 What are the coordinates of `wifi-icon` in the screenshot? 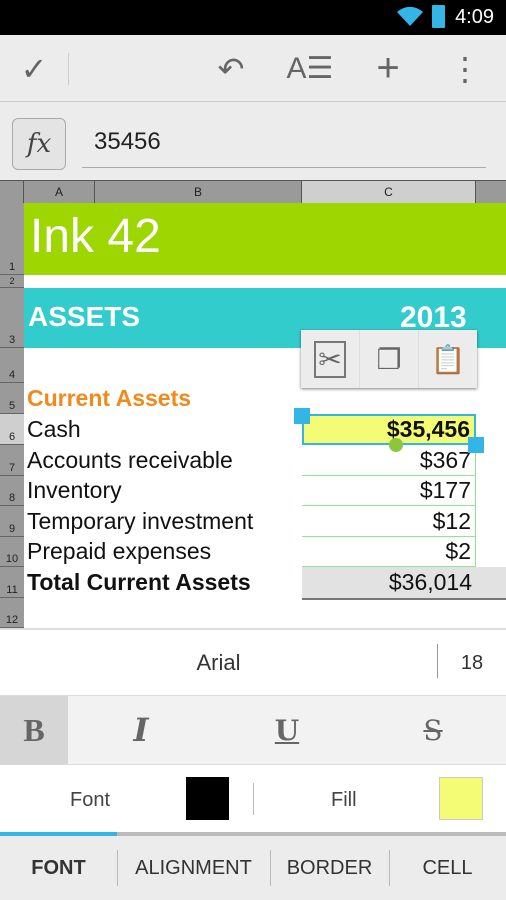 It's located at (410, 16).